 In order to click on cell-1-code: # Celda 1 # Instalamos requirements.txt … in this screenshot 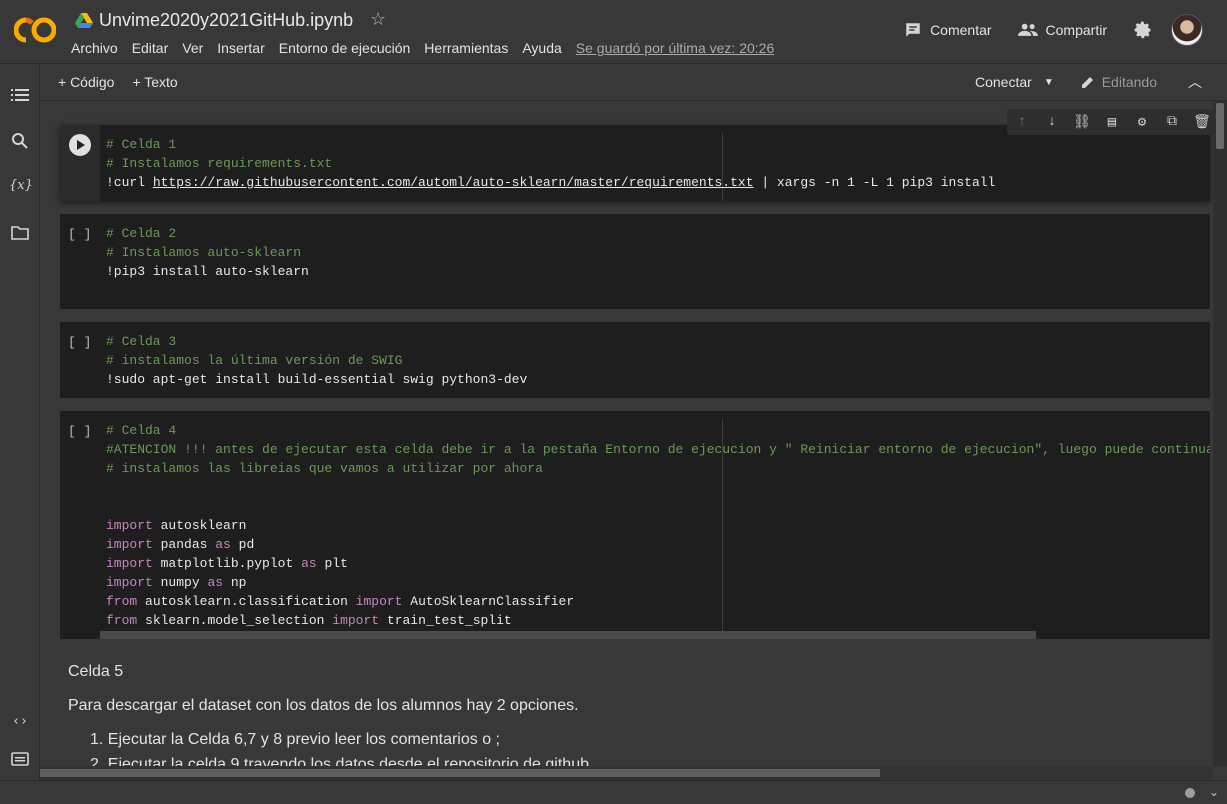, I will do `click(550, 163)`.